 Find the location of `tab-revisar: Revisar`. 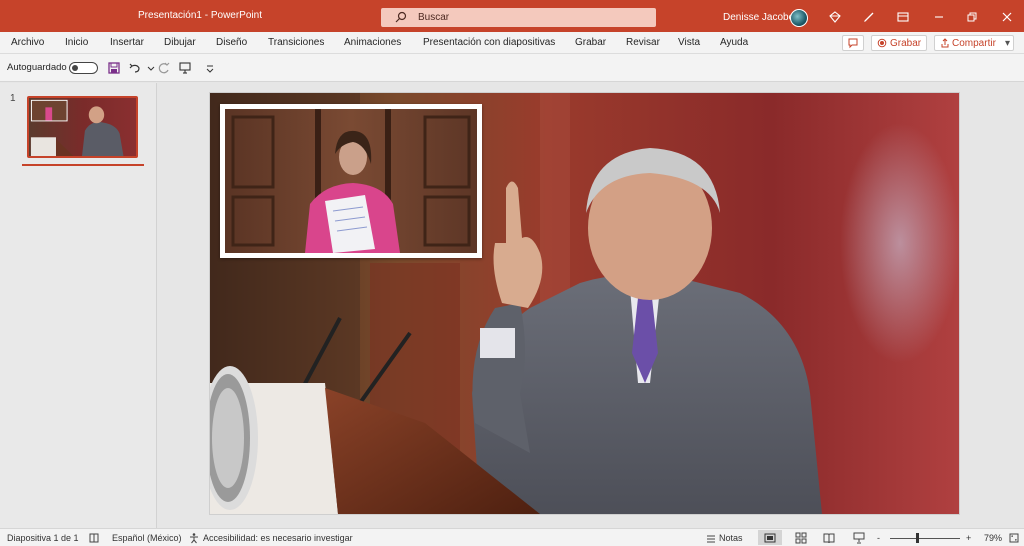

tab-revisar: Revisar is located at coordinates (643, 42).